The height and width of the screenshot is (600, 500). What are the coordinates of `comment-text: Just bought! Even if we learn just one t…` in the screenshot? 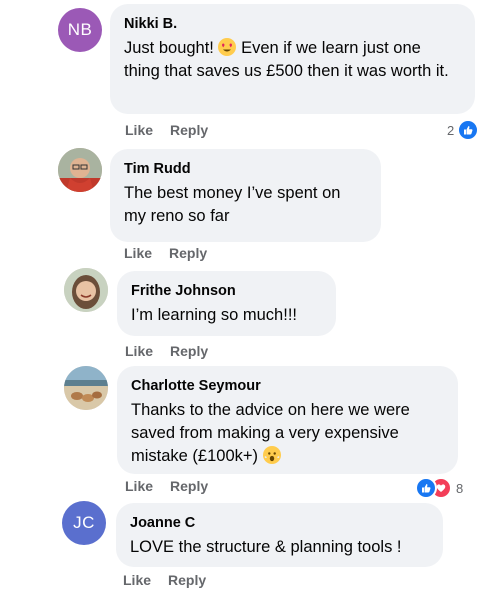 It's located at (286, 59).